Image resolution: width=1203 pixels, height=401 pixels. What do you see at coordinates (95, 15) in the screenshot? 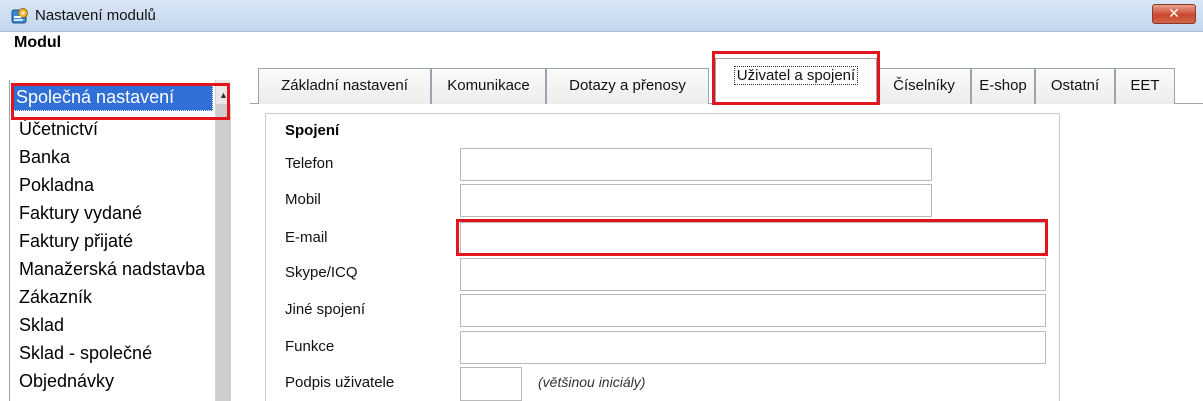
I see `window-title: Nastavení modulů` at bounding box center [95, 15].